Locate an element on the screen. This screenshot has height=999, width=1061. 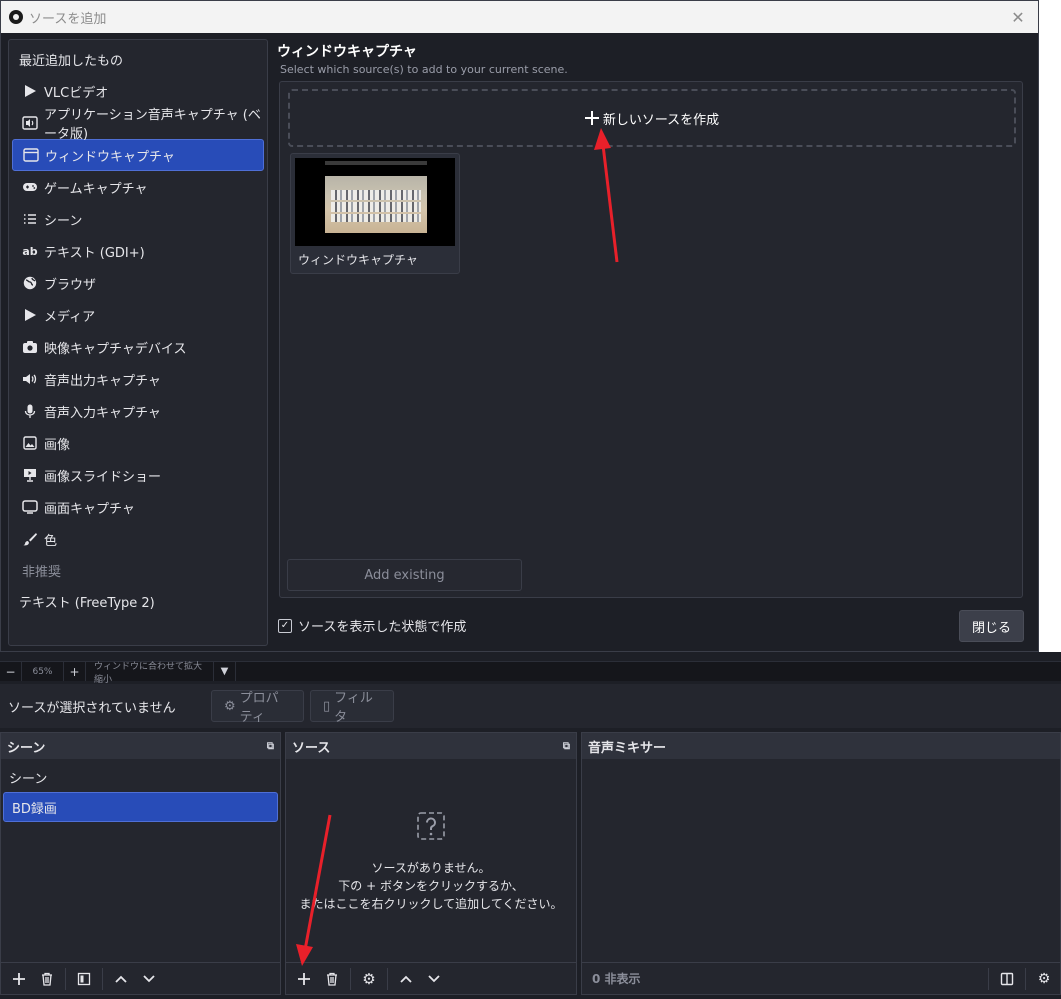
close-button: 閉じる is located at coordinates (991, 626).